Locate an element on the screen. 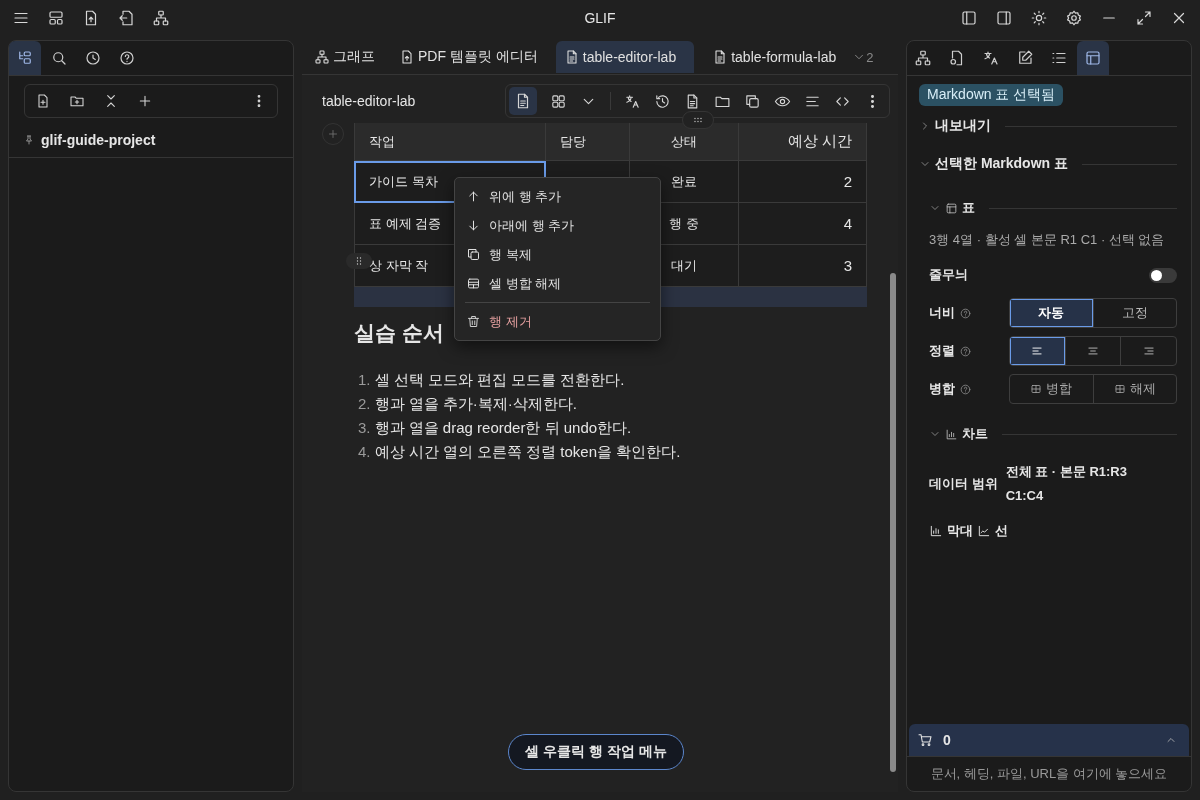 The height and width of the screenshot is (800, 1200). column-header: 담당 is located at coordinates (588, 142).